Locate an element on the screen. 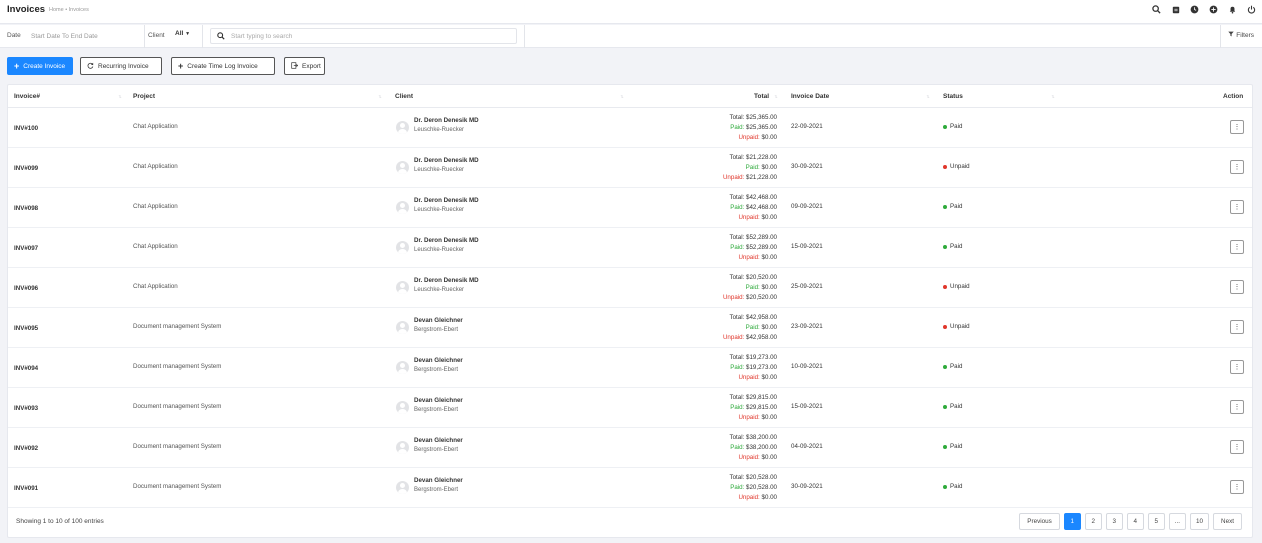  create-invoice-button: + Create Invoice is located at coordinates (40, 66).